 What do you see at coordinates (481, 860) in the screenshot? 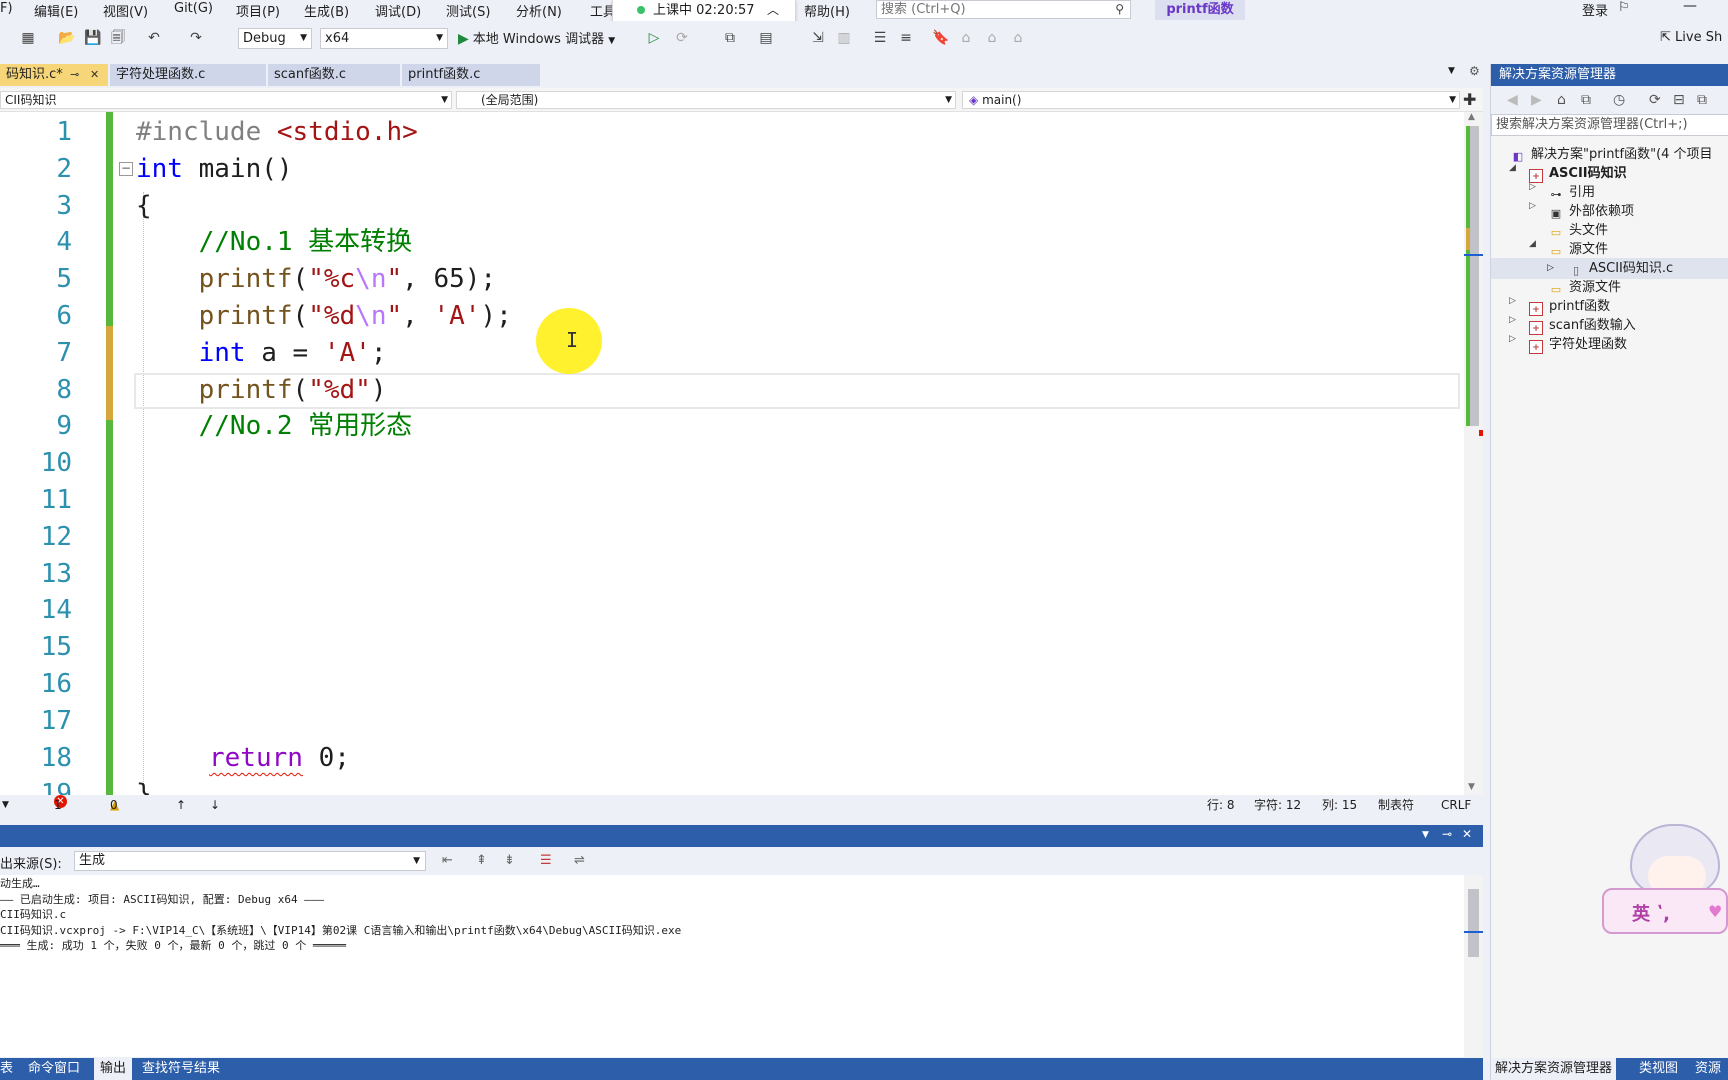
I see `prev-message-icon: ⇞` at bounding box center [481, 860].